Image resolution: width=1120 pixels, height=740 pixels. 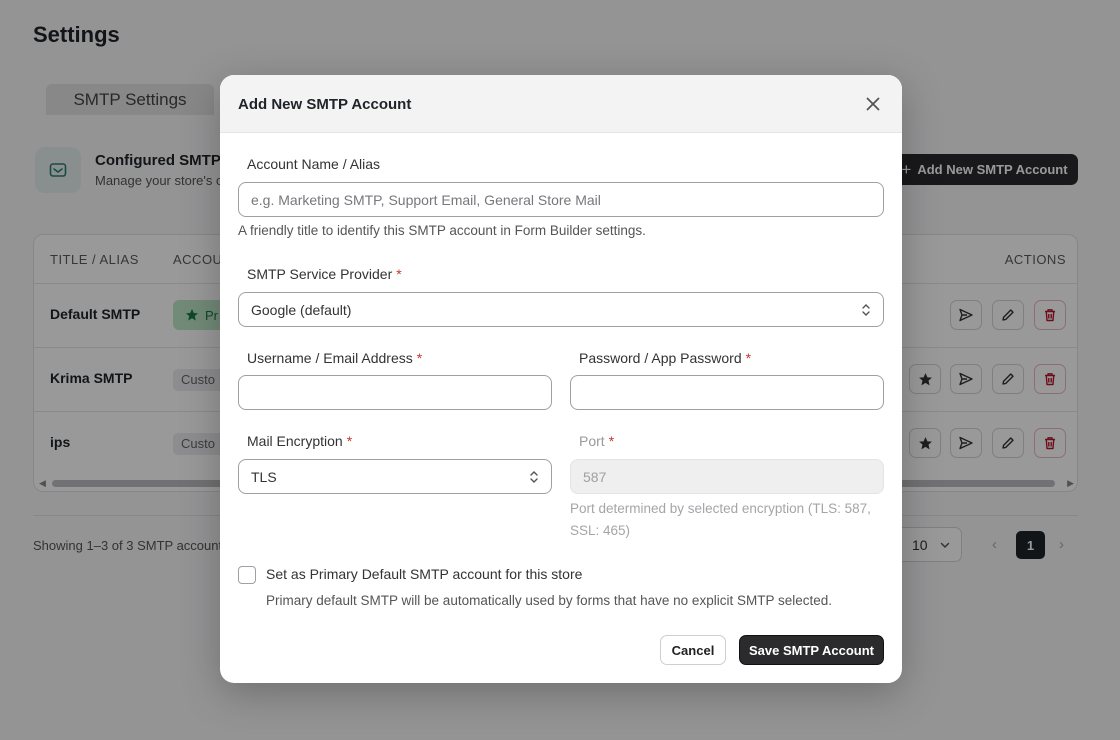 What do you see at coordinates (561, 199) in the screenshot?
I see `account-name-input` at bounding box center [561, 199].